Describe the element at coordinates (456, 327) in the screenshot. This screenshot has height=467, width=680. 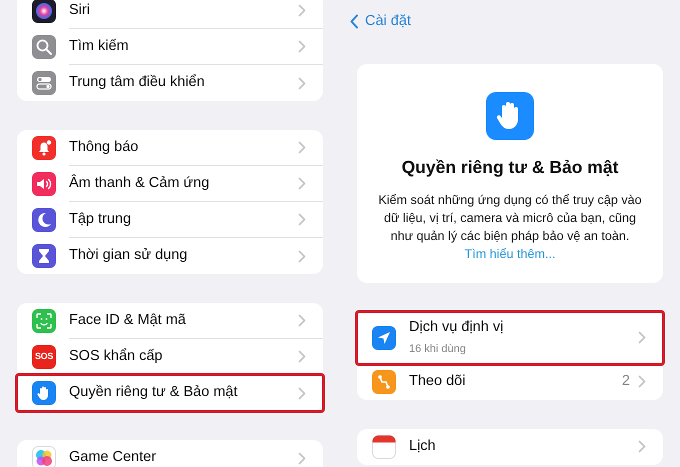
I see `row-label: Dịch vụ định vị` at that location.